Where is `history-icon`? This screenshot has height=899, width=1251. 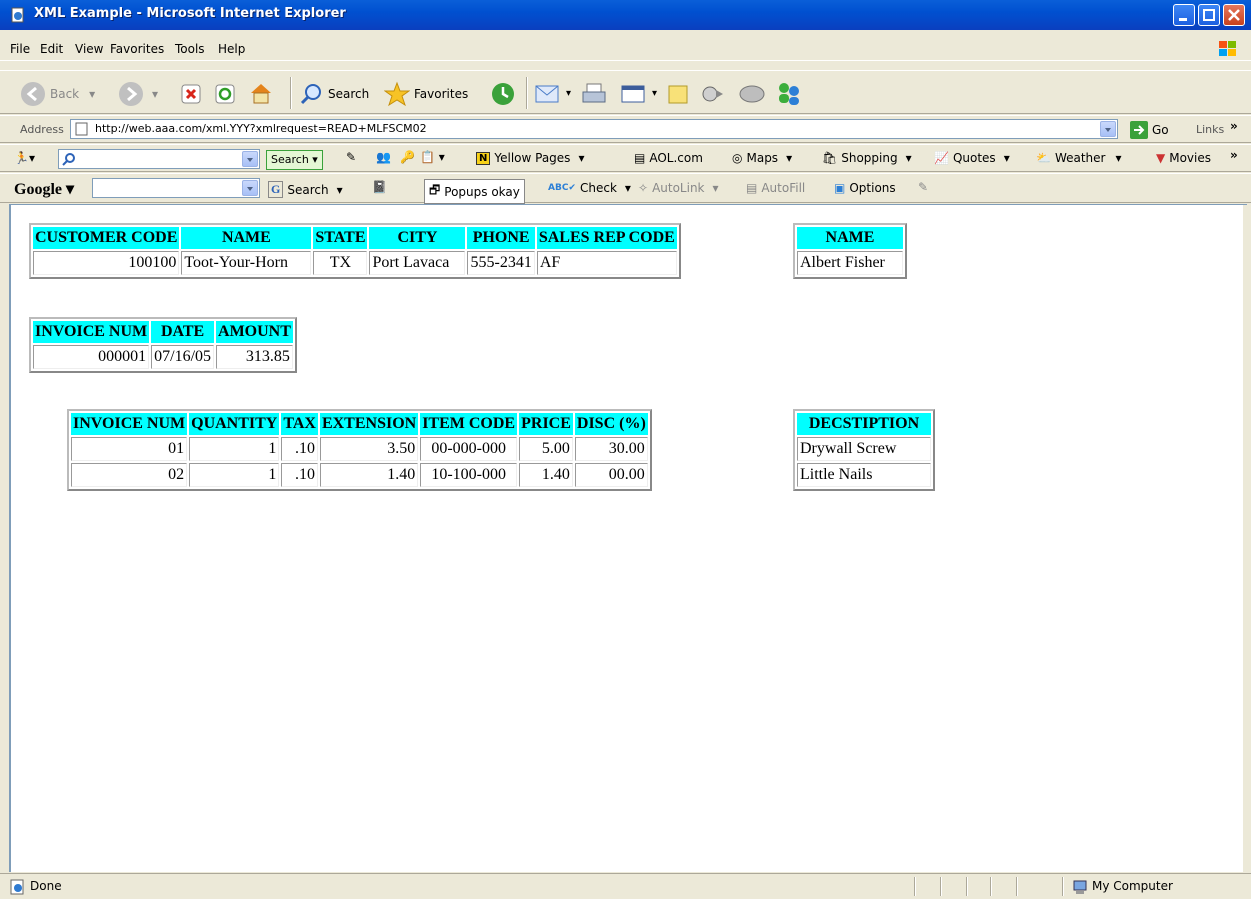
history-icon is located at coordinates (503, 94).